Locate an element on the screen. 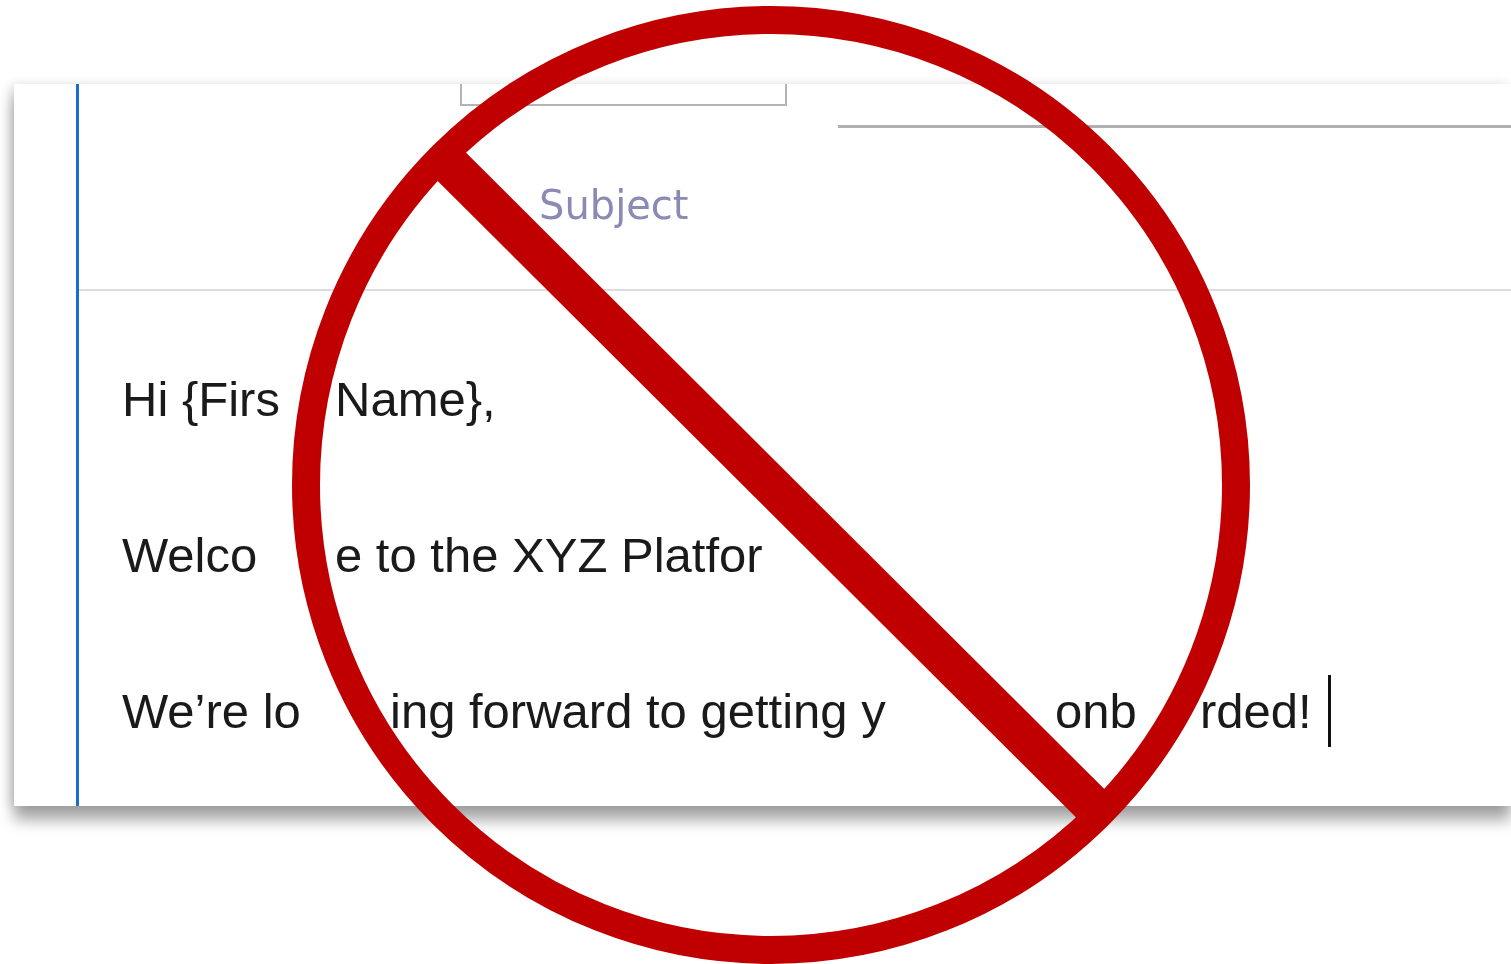 This screenshot has height=964, width=1511. body-text: e to the XYZ Platfor is located at coordinates (549, 555).